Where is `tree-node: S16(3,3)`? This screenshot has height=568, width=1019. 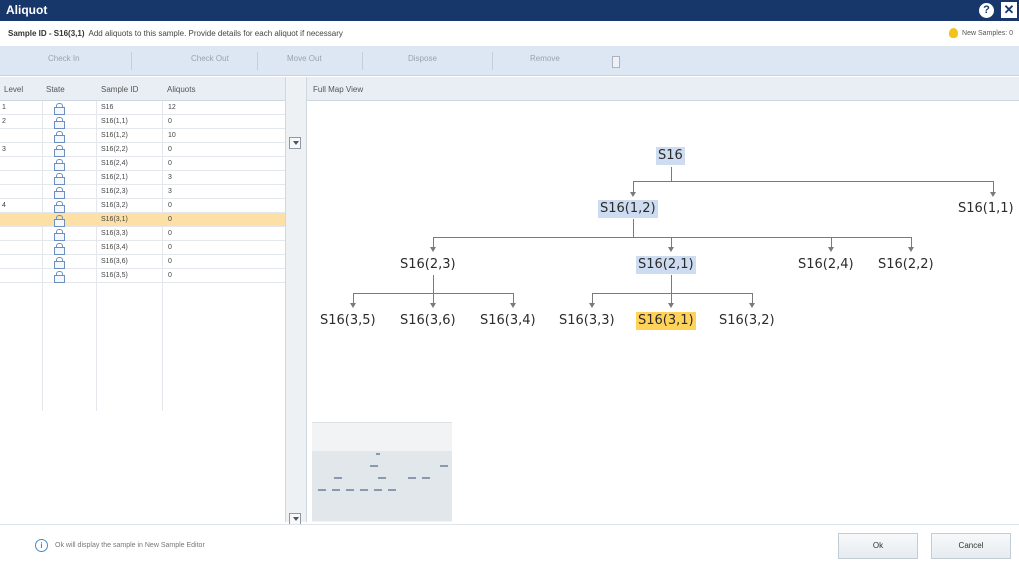
tree-node: S16(3,3) is located at coordinates (587, 321).